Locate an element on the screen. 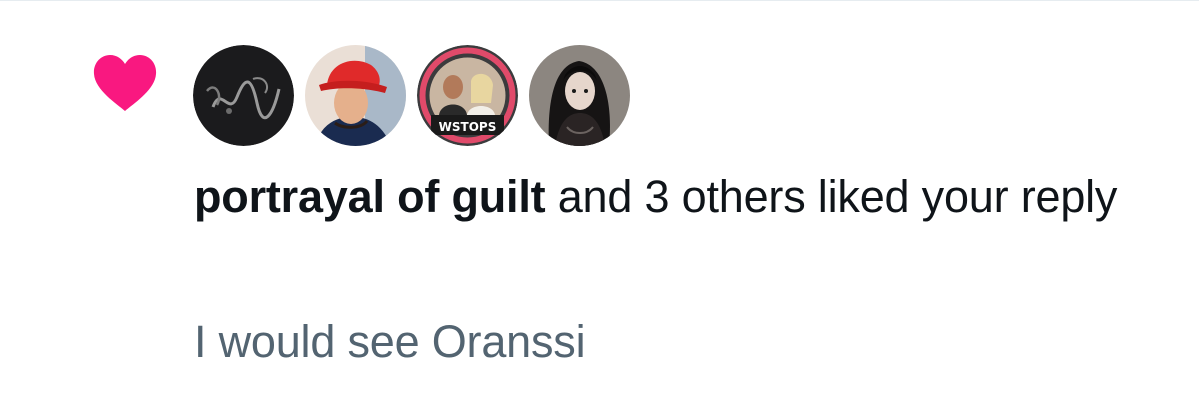  avatar-3: WSTOPS is located at coordinates (467, 95).